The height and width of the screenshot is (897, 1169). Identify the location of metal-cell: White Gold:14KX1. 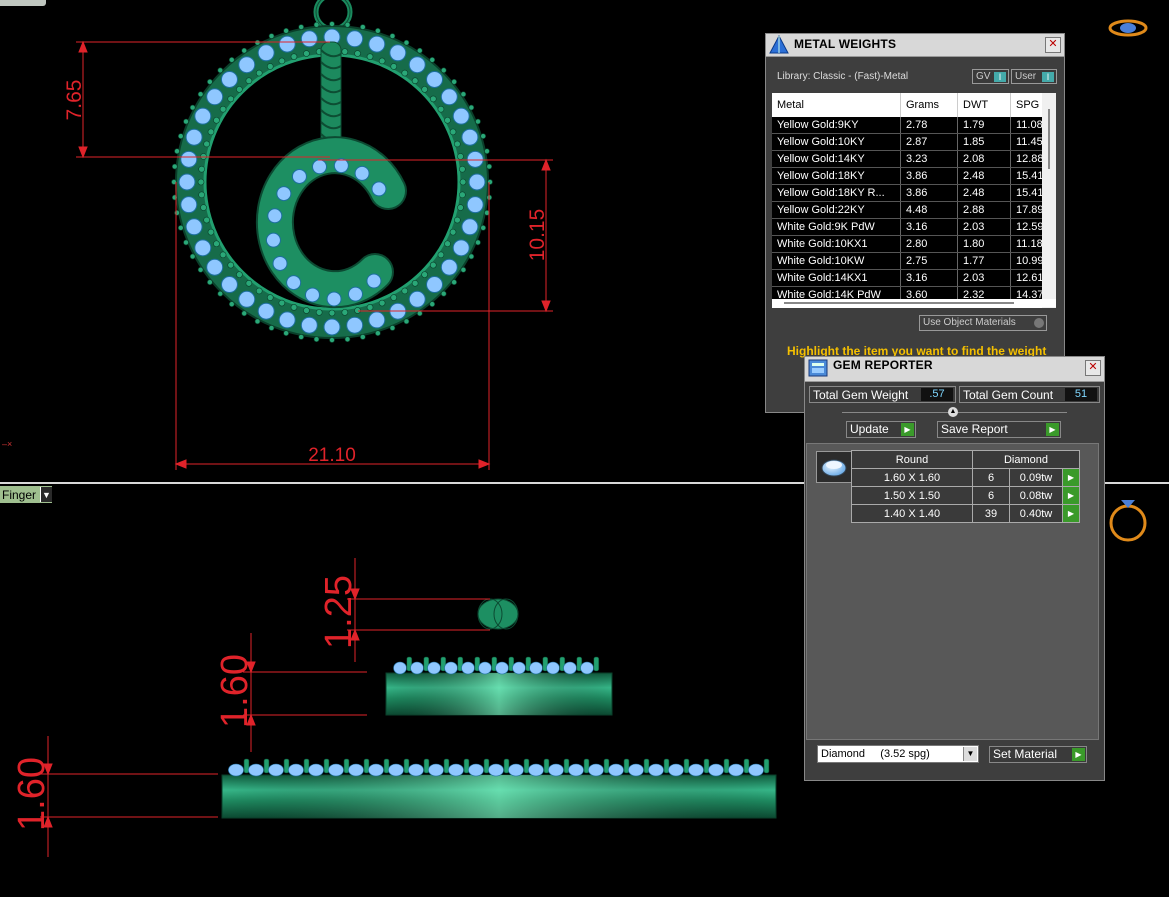
(836, 278).